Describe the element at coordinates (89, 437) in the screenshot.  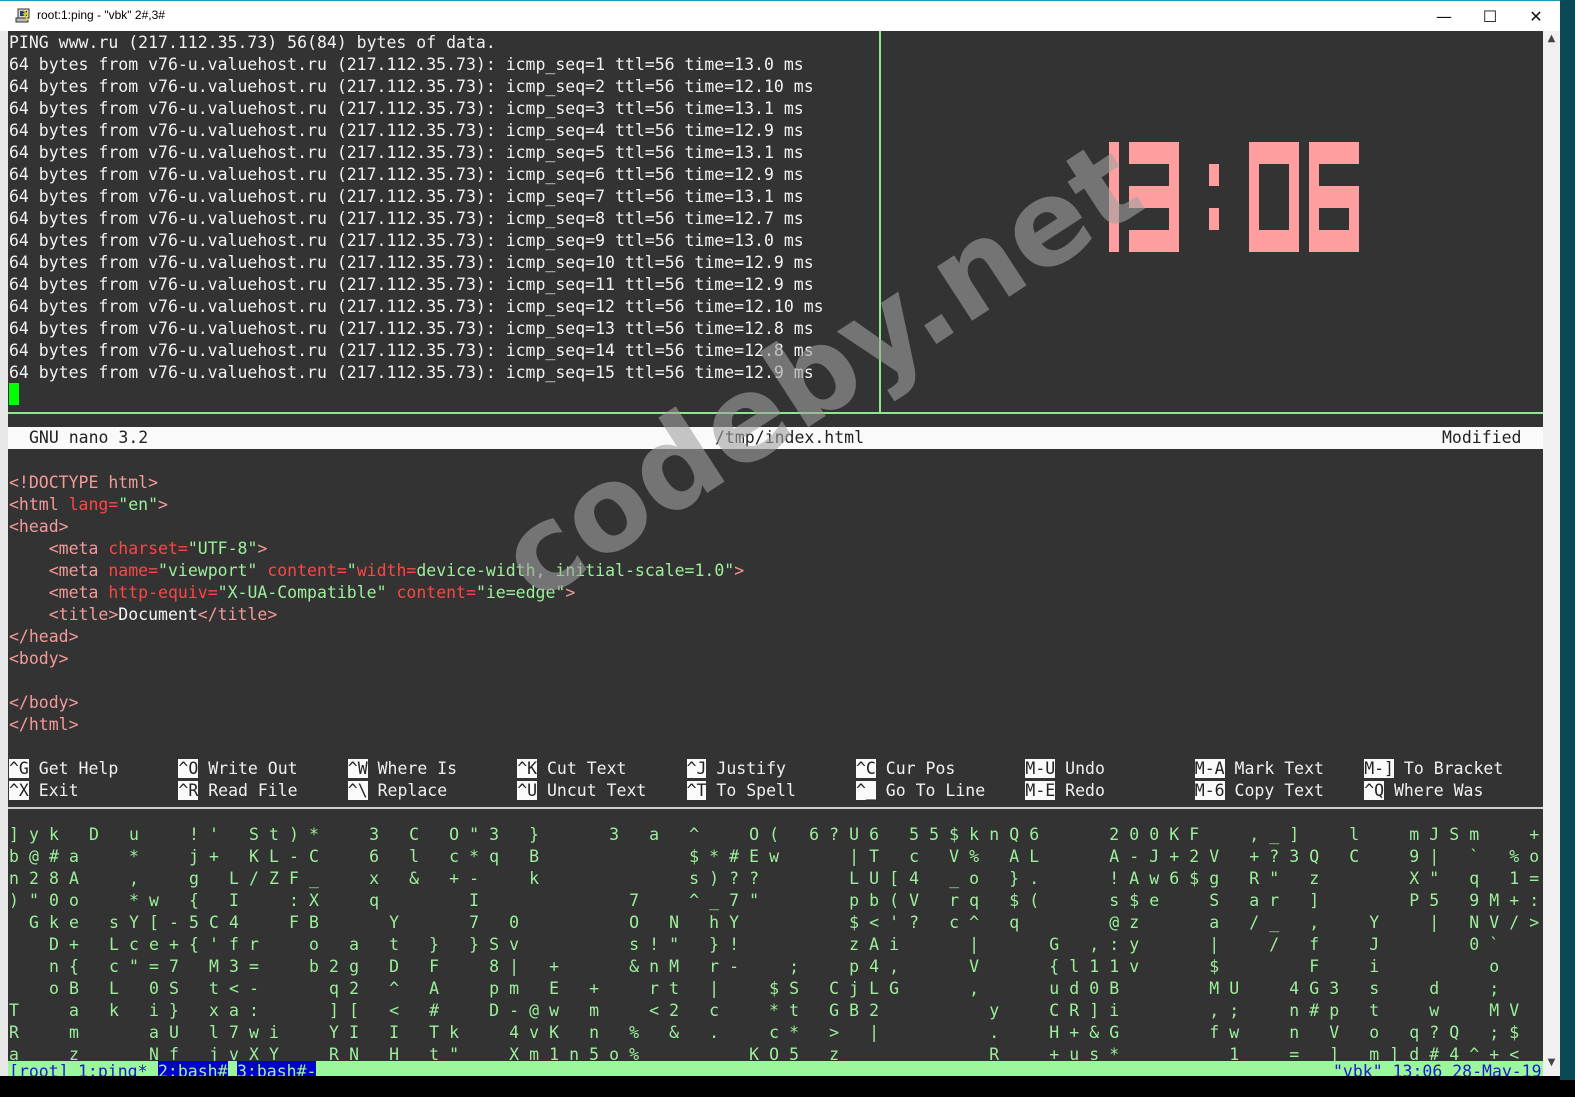
I see `nano-version: GNU nano 3.2` at that location.